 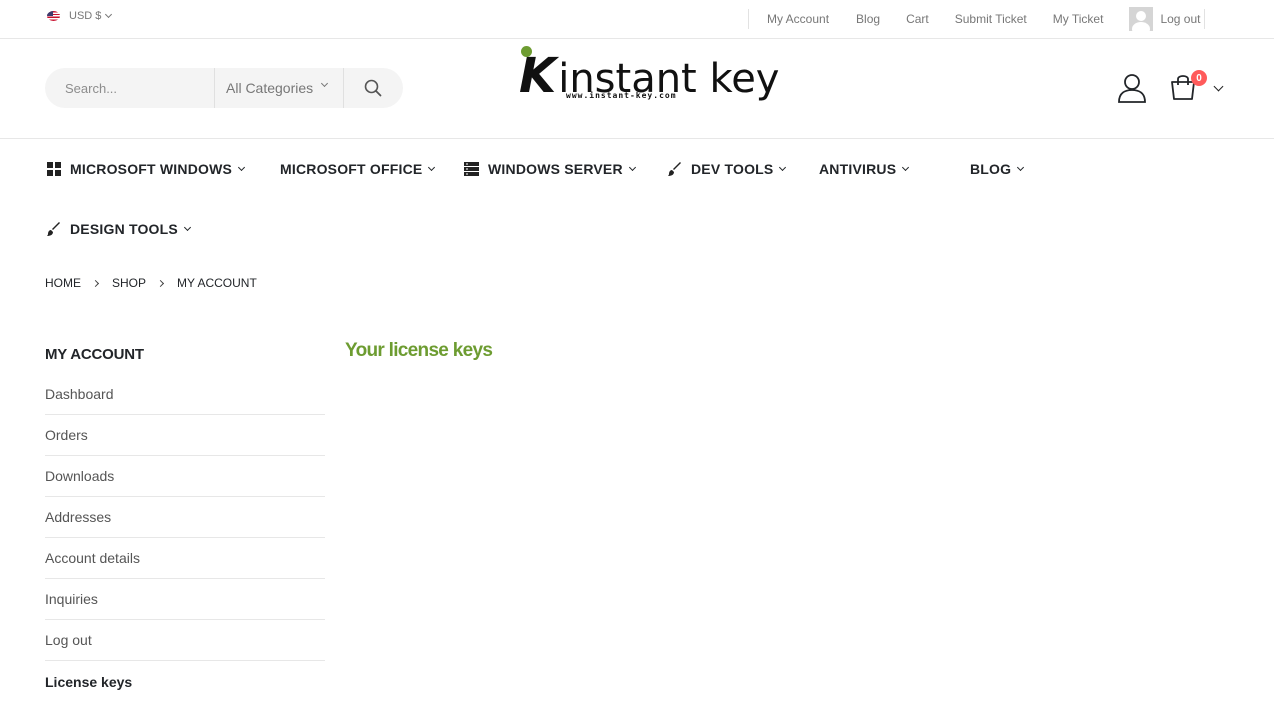 I want to click on currency-label: USD $, so click(x=85, y=16).